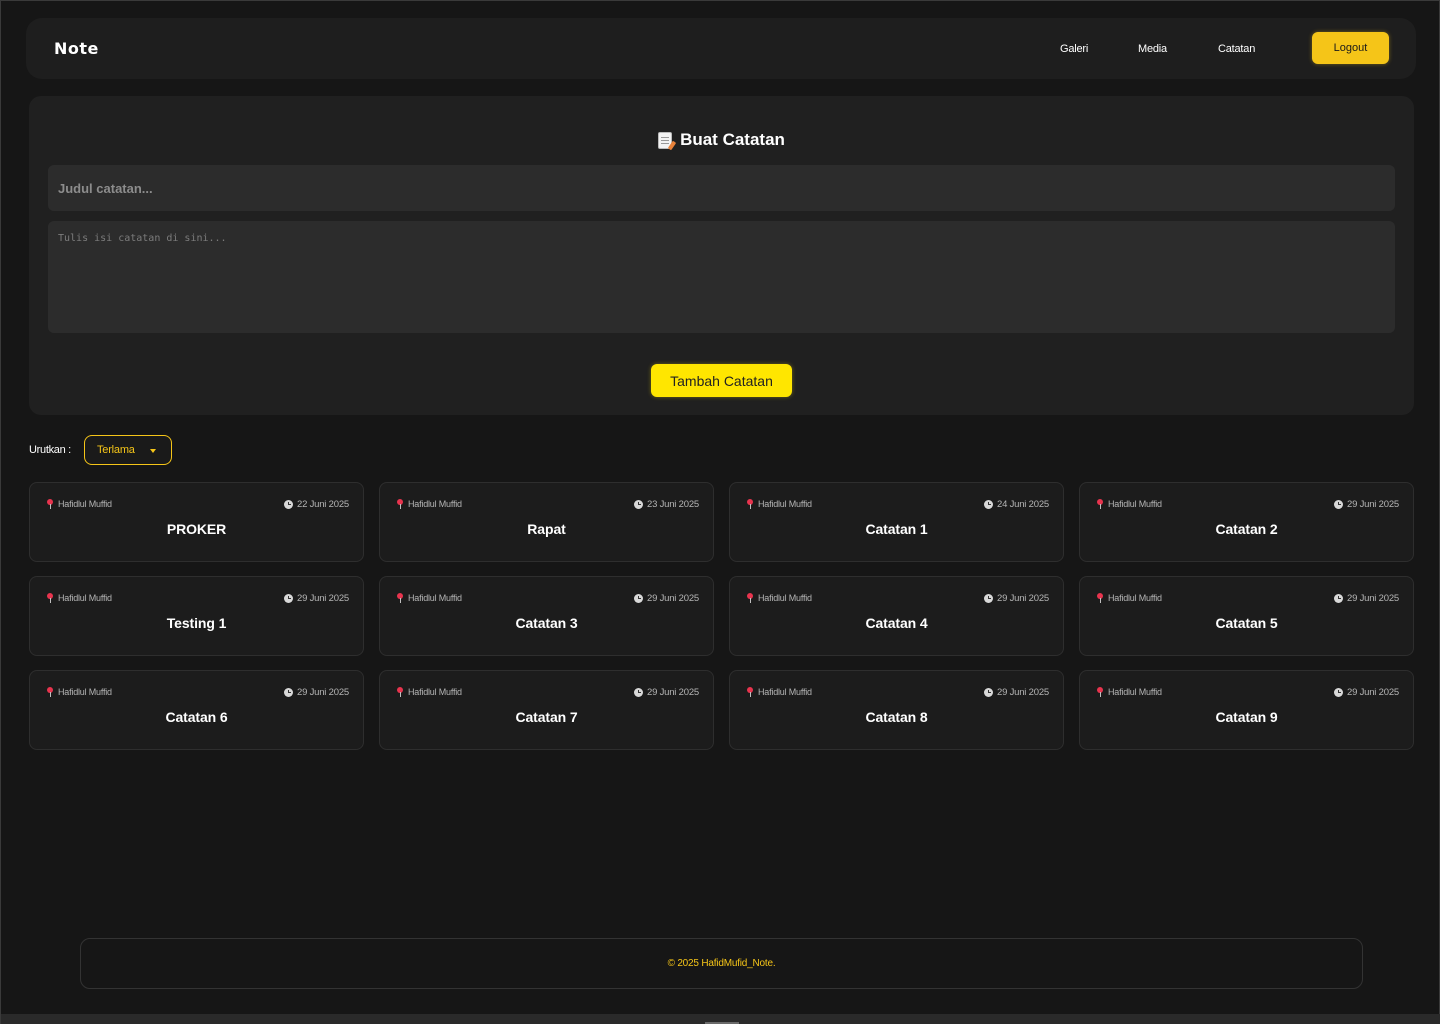 Image resolution: width=1440 pixels, height=1024 pixels. Describe the element at coordinates (896, 529) in the screenshot. I see `note-title: Catatan 1` at that location.